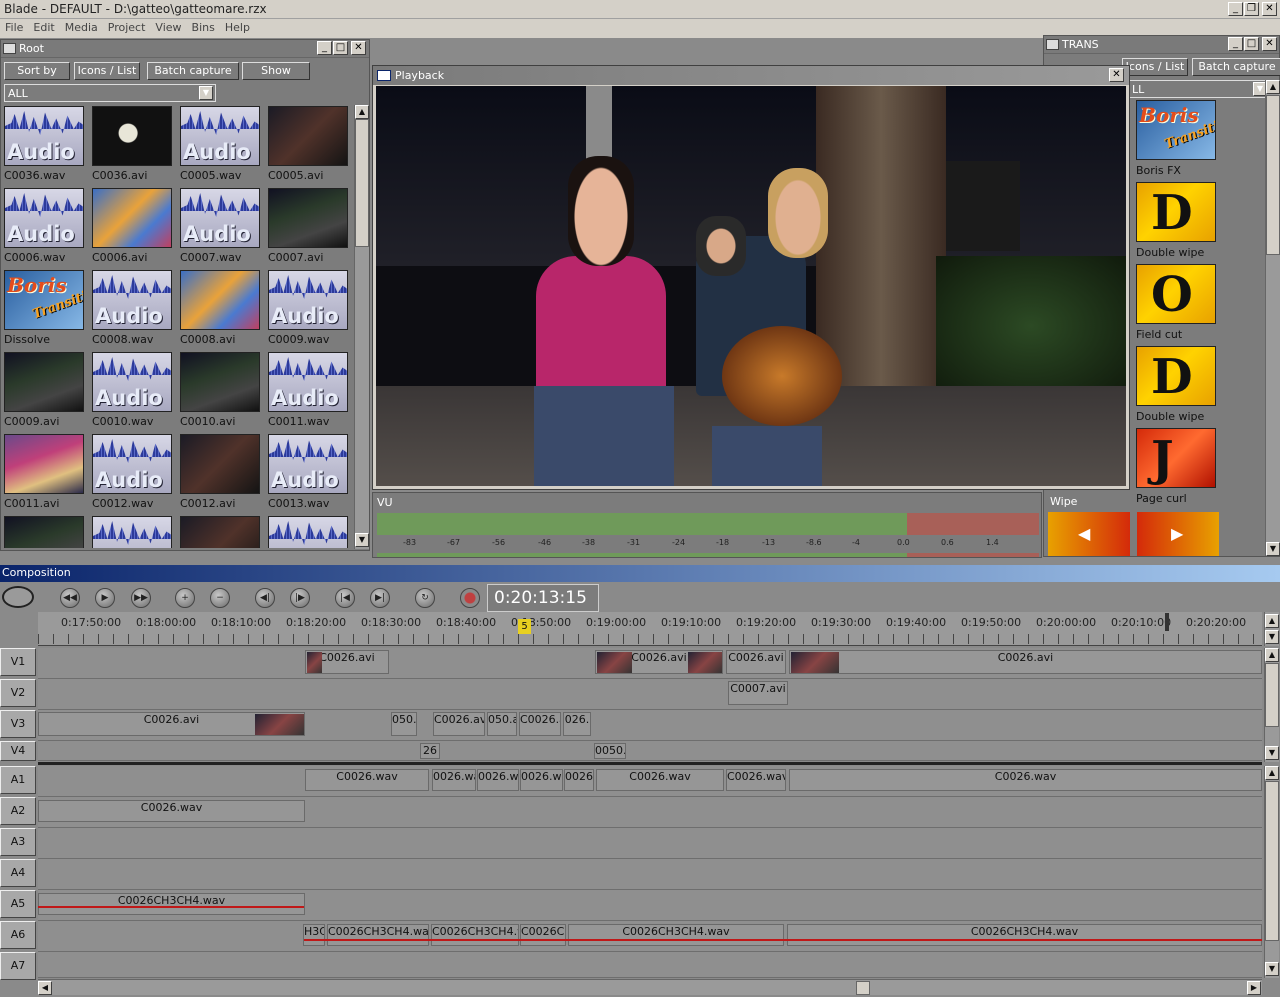  What do you see at coordinates (110, 93) in the screenshot?
I see `bin-filter-select: ALL ▼` at bounding box center [110, 93].